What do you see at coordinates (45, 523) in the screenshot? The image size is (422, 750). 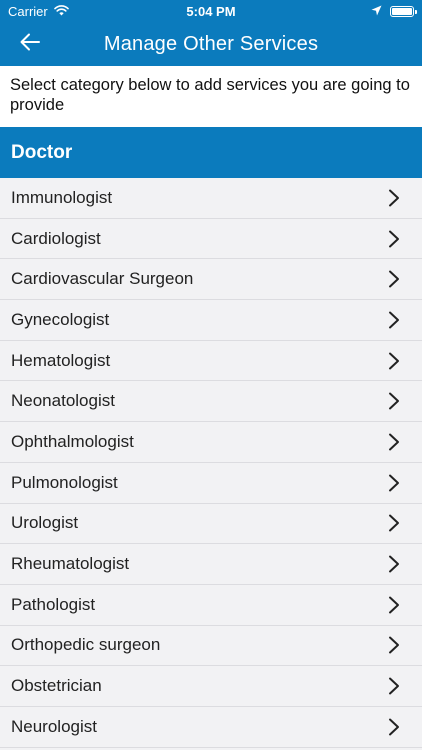 I see `list-item-label: Urologist` at bounding box center [45, 523].